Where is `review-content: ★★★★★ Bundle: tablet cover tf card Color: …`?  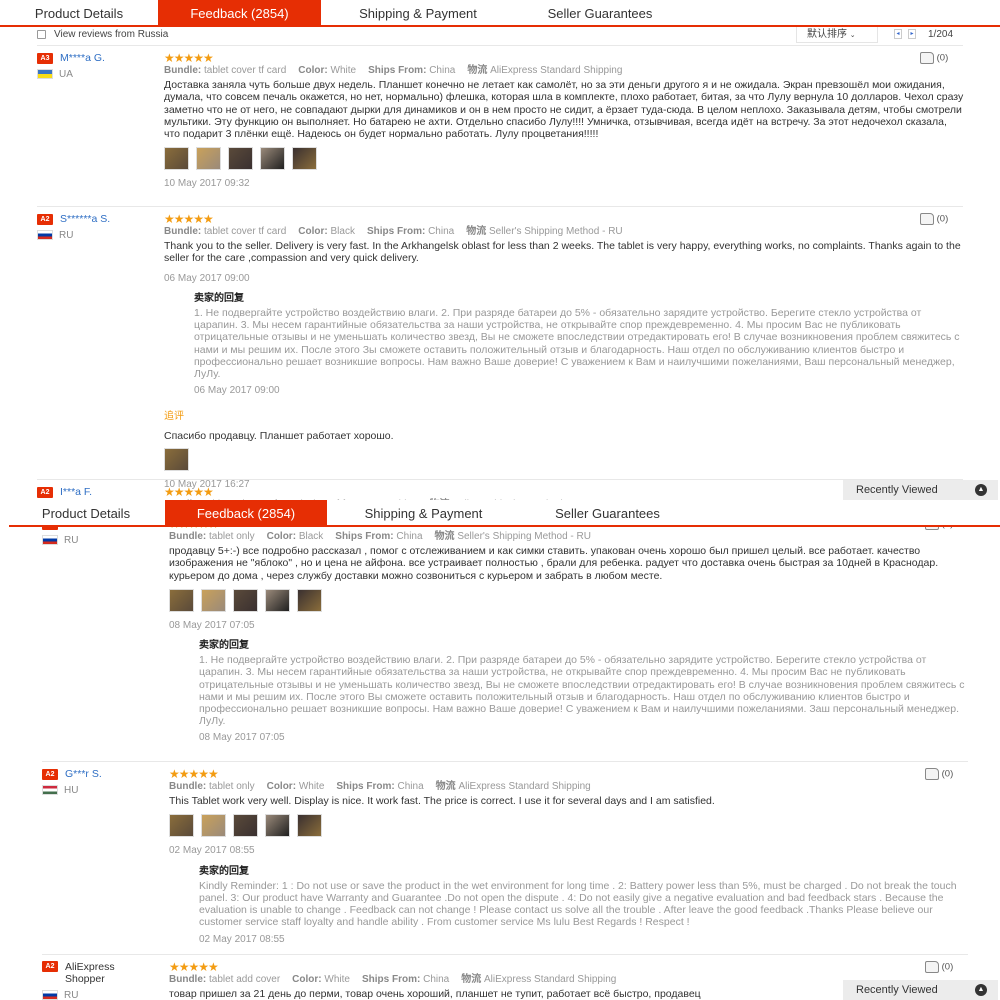 review-content: ★★★★★ Bundle: tablet cover tf card Color: … is located at coordinates (564, 121).